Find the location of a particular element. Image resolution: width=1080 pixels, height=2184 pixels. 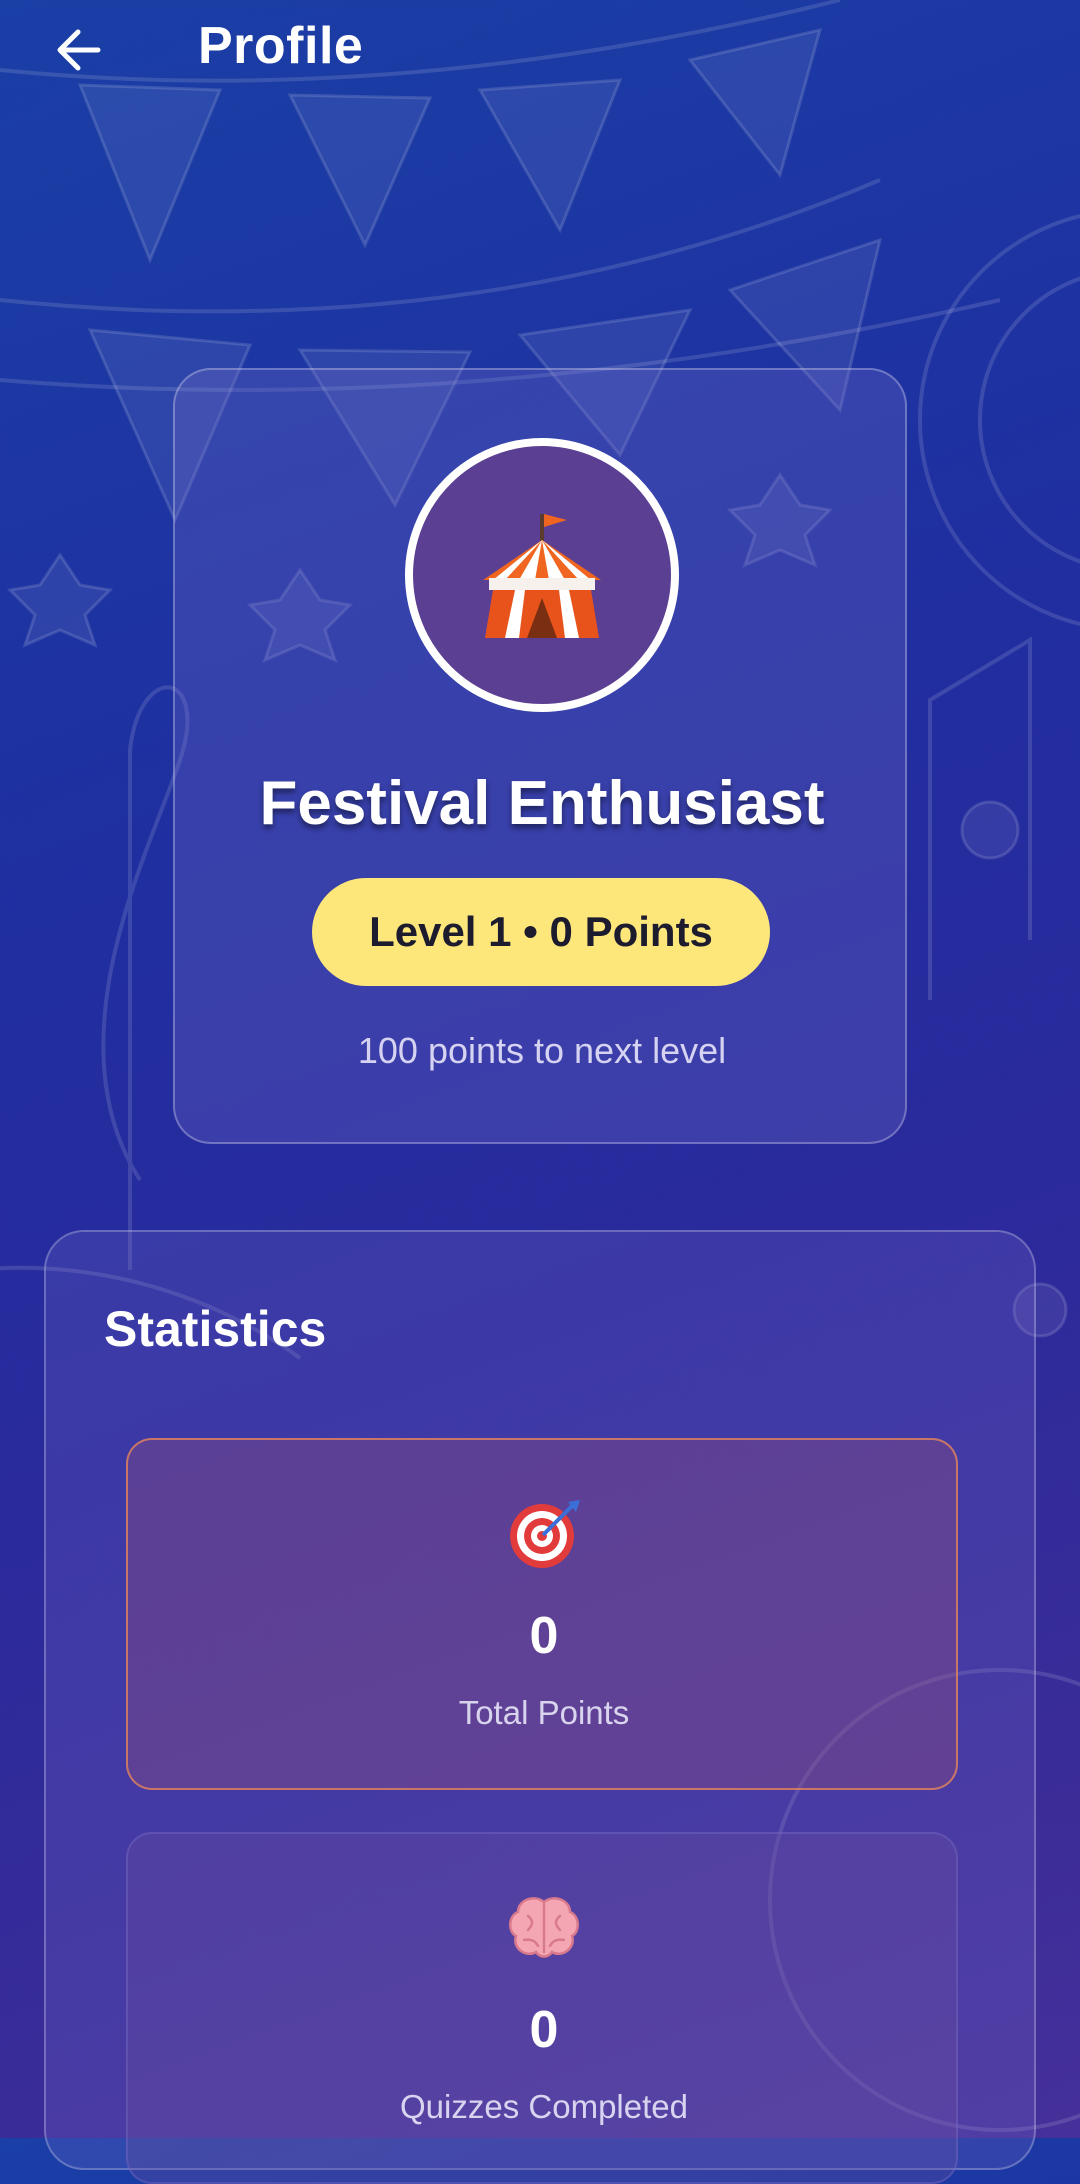

profile-name: Festival Enthusiast is located at coordinates (542, 803).